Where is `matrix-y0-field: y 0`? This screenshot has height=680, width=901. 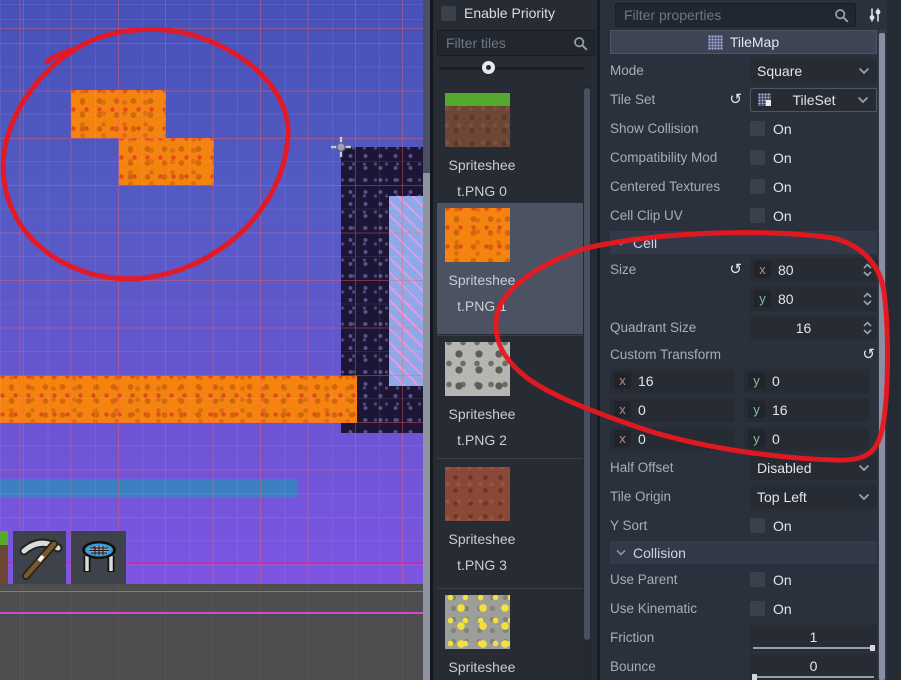
matrix-y0-field: y 0 is located at coordinates (806, 380).